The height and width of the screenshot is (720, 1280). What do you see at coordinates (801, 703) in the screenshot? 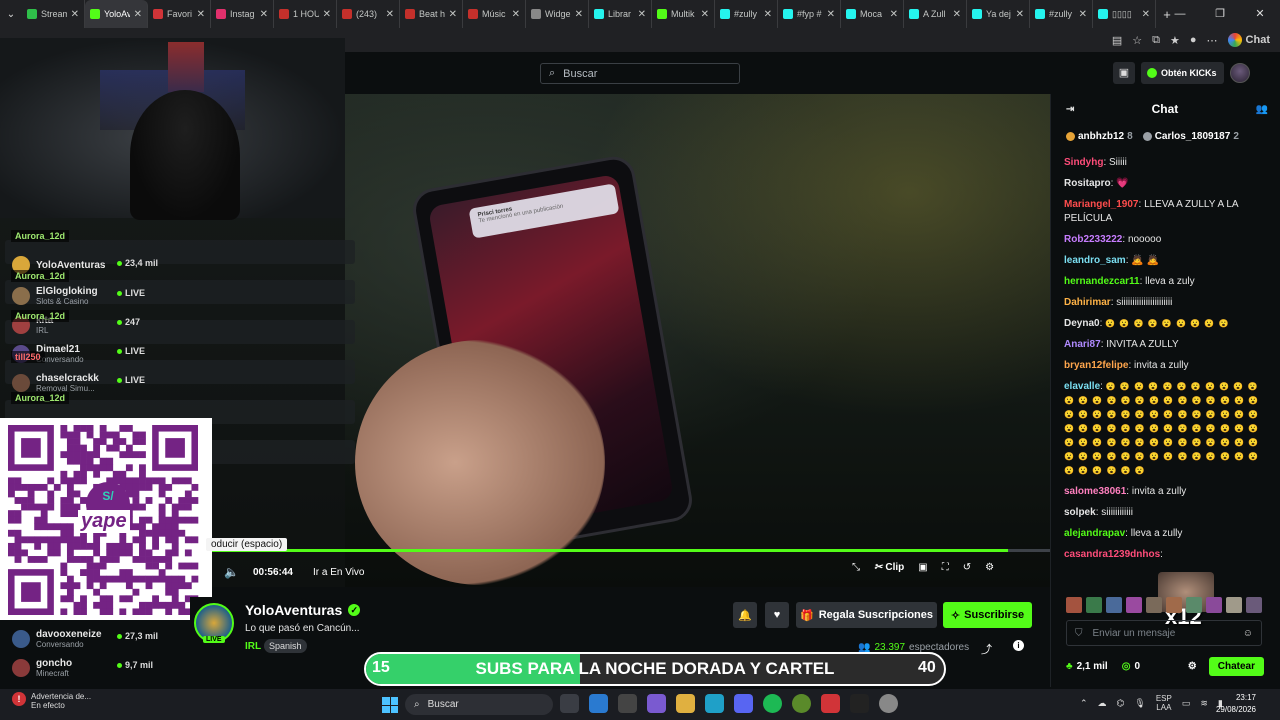
I see `xbox-app-icon` at bounding box center [801, 703].